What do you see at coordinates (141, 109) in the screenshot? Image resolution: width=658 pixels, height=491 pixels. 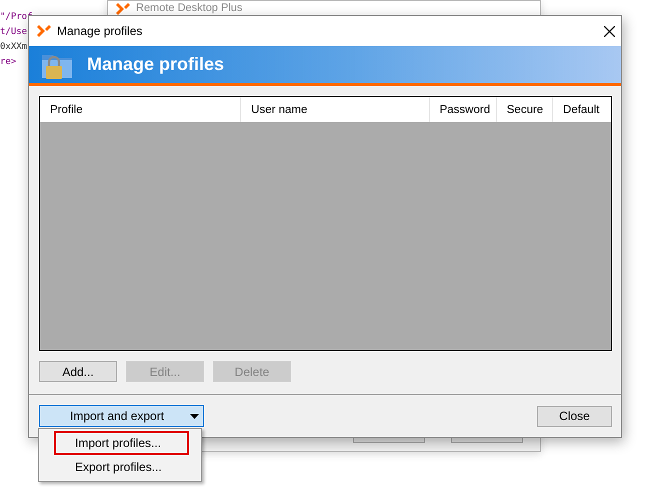 I see `column-header: Profile` at bounding box center [141, 109].